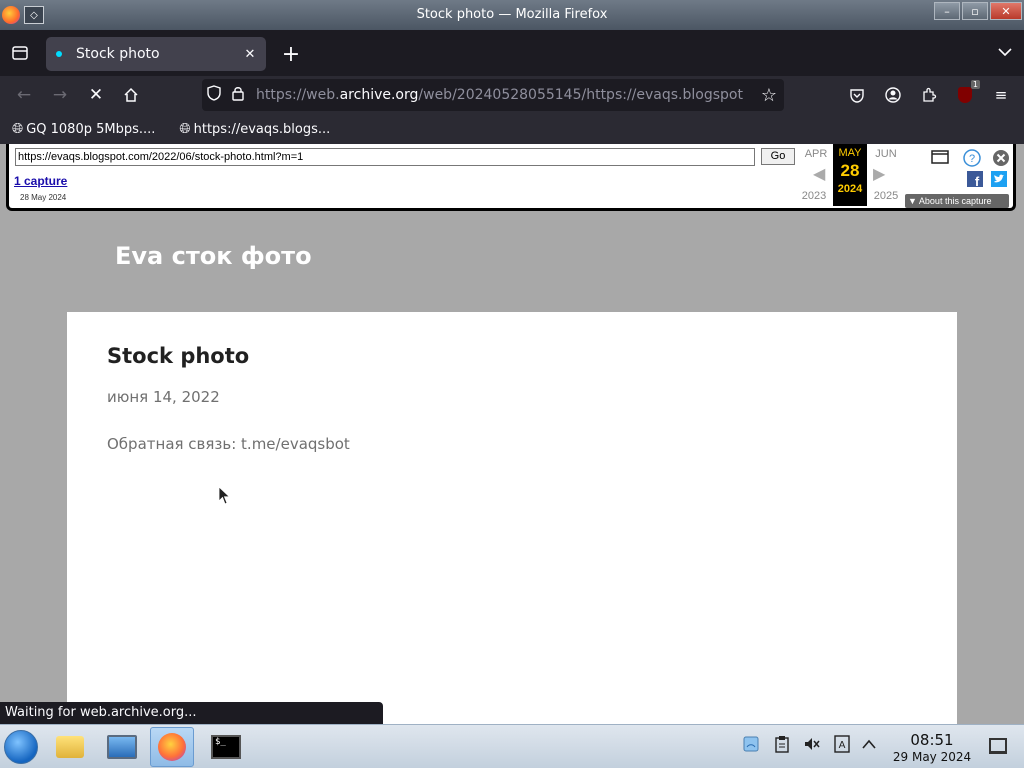 The width and height of the screenshot is (1024, 768). I want to click on keyboard-layout-icon: A, so click(842, 746).